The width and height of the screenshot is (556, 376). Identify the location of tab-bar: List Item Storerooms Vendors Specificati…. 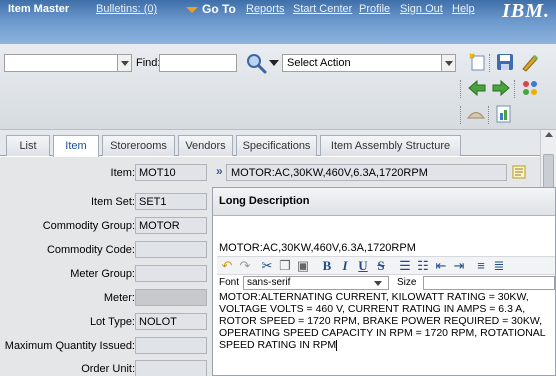
(270, 143).